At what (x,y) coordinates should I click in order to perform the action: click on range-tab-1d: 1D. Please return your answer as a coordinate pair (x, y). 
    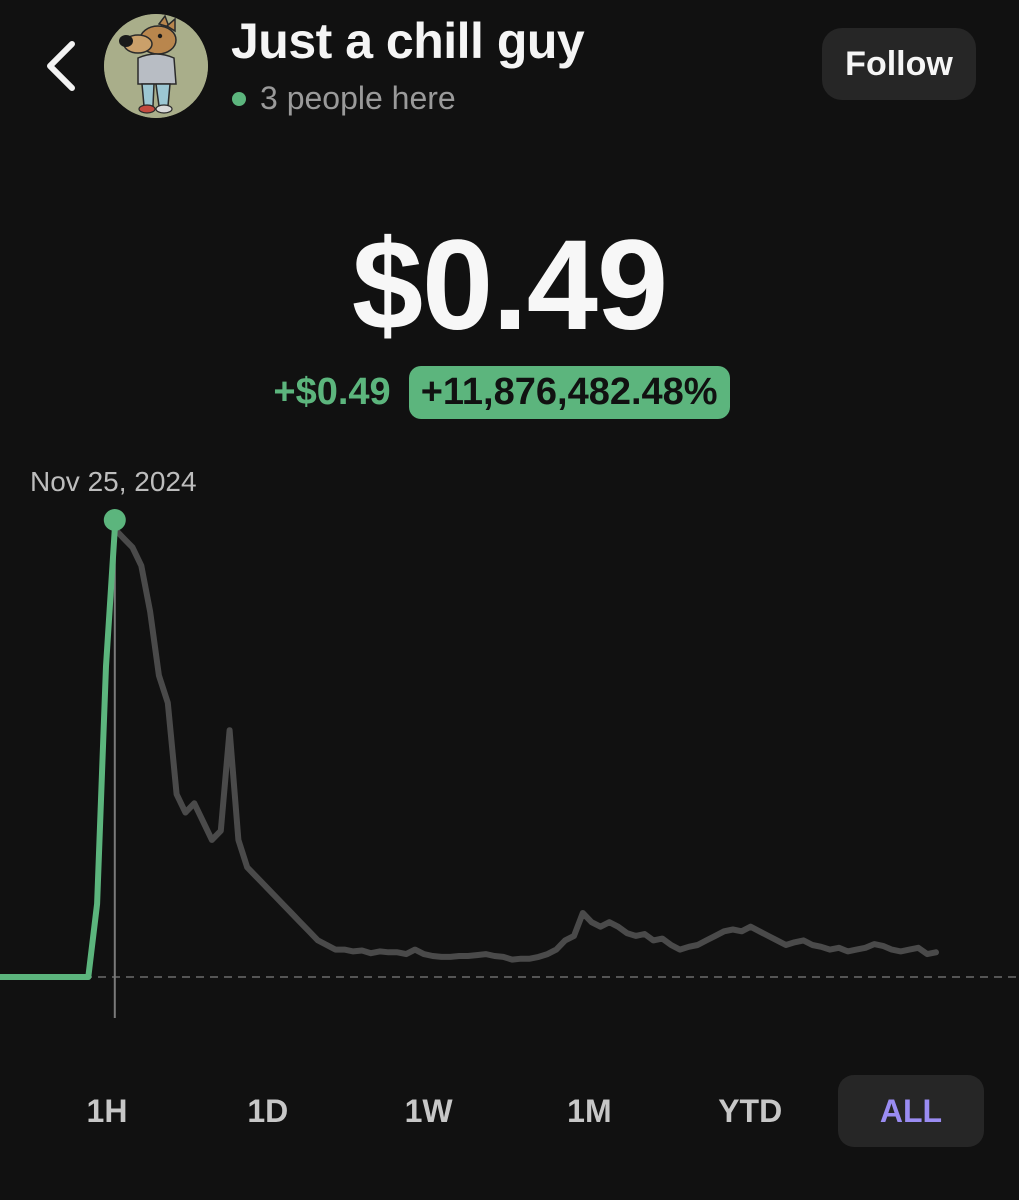
    Looking at the image, I should click on (268, 1111).